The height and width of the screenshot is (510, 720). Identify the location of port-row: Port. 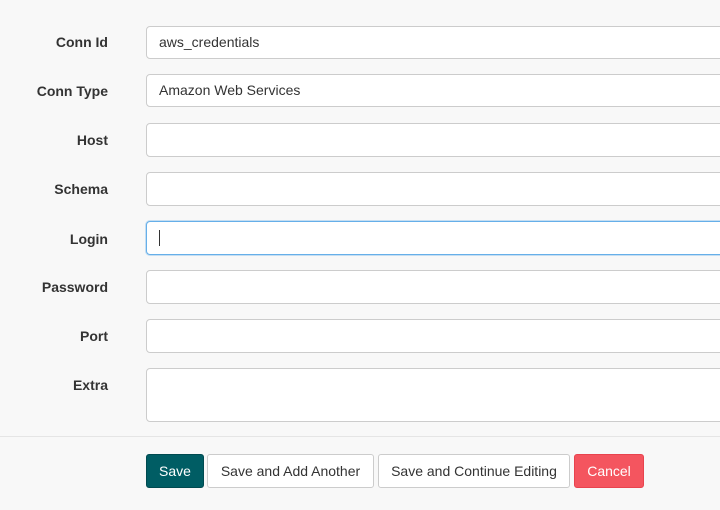
(360, 336).